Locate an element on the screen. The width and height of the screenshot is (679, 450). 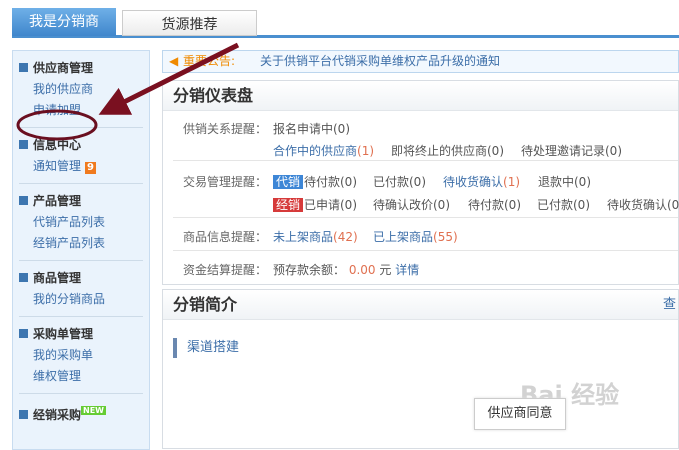
annotation-overlay is located at coordinates (128, 91).